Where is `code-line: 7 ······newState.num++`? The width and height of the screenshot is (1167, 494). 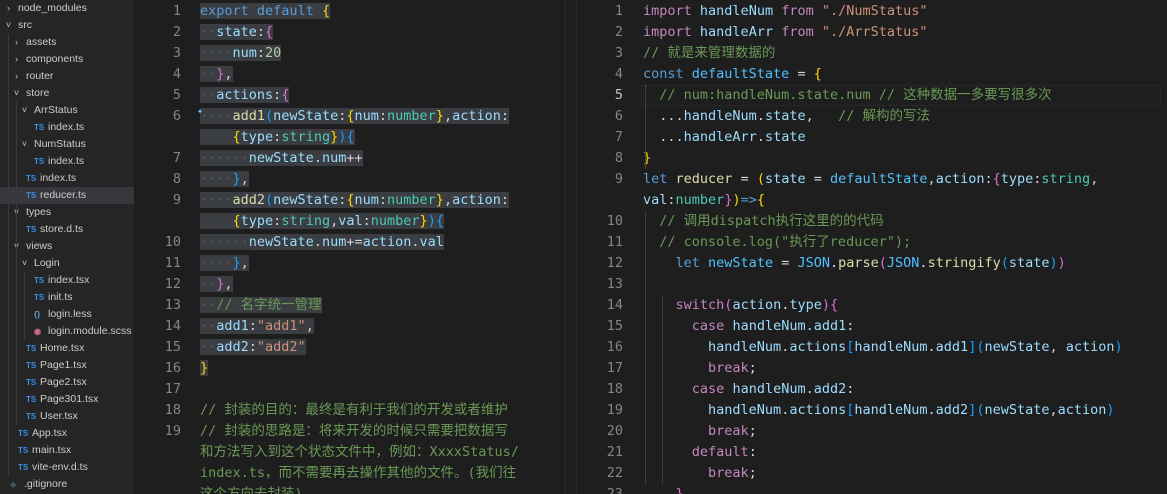 code-line: 7 ······newState.num++ is located at coordinates (350, 158).